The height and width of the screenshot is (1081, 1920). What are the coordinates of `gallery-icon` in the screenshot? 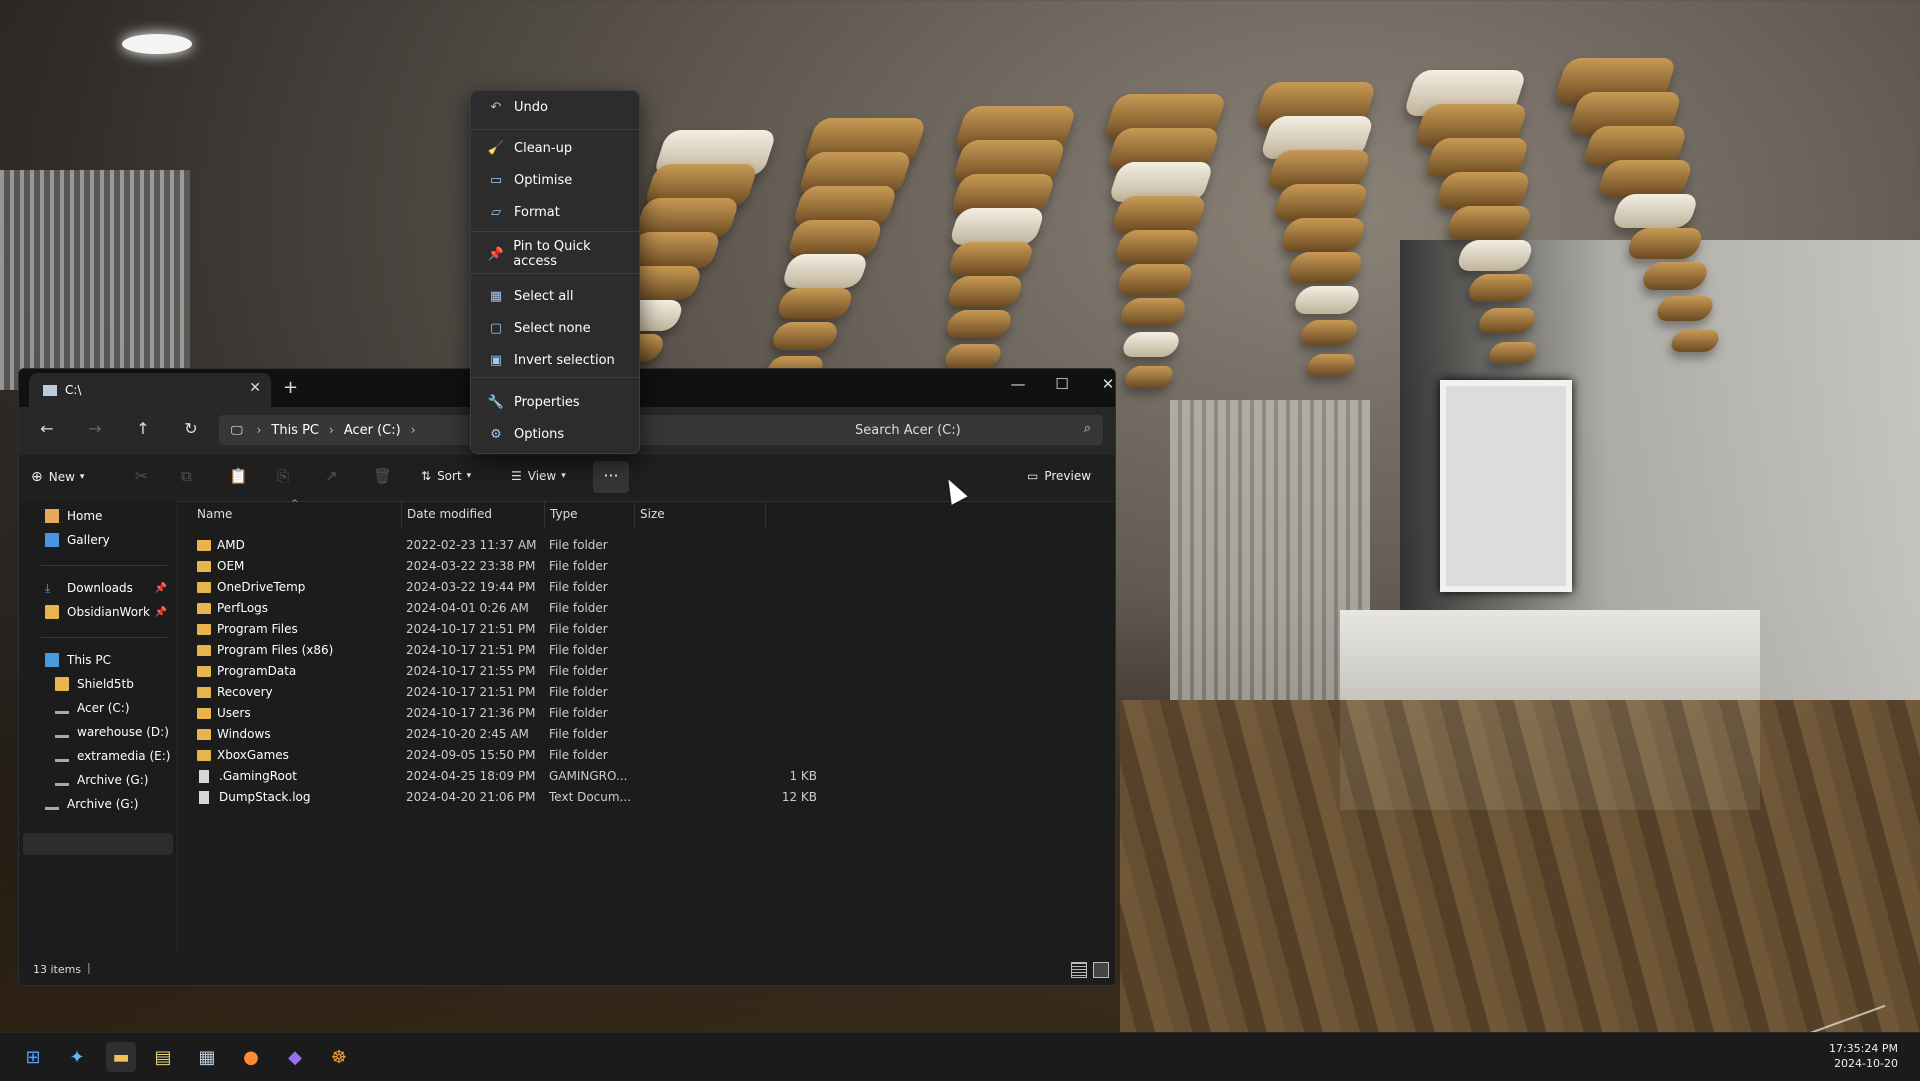 It's located at (52, 540).